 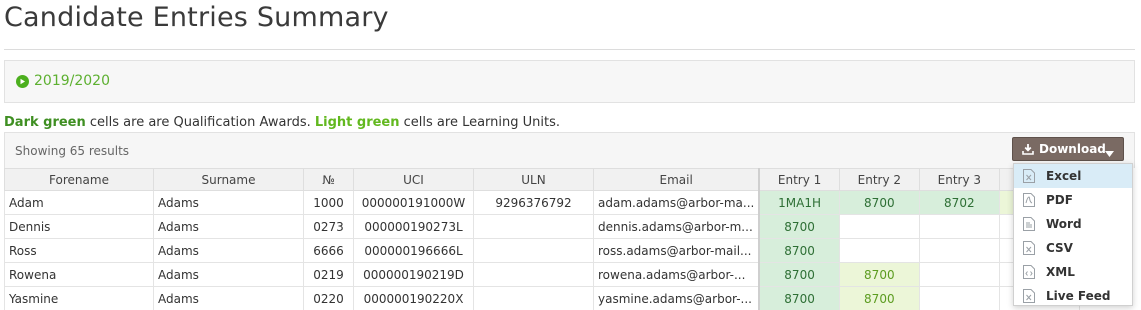 I want to click on column-header-number: №, so click(x=328, y=179).